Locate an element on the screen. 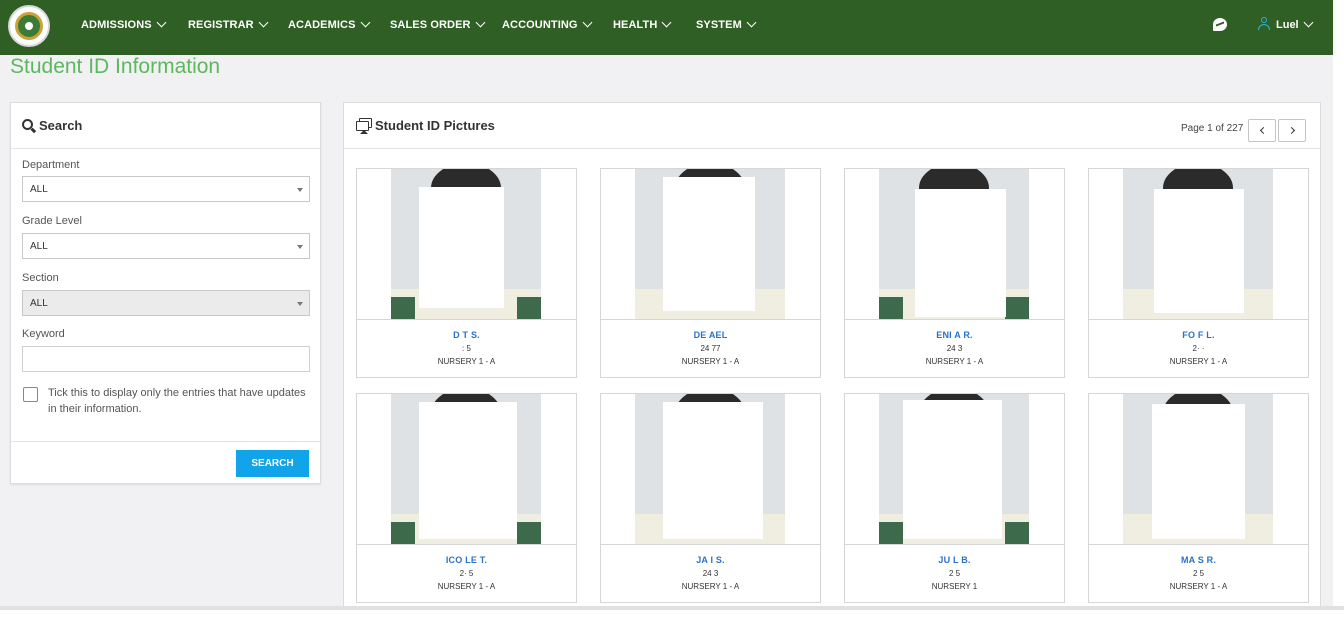 This screenshot has height=636, width=1344. chevron-left-icon is located at coordinates (1263, 130).